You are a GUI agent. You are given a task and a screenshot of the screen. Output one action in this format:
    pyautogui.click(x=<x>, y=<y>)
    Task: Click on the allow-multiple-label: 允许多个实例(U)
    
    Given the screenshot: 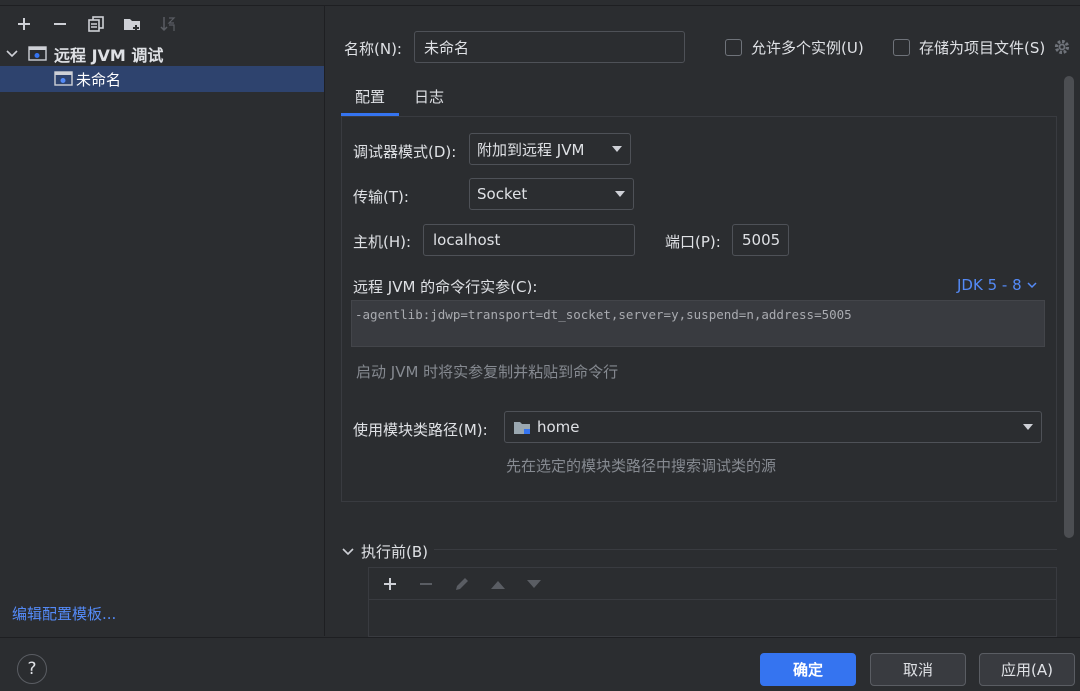 What is the action you would take?
    pyautogui.click(x=807, y=48)
    